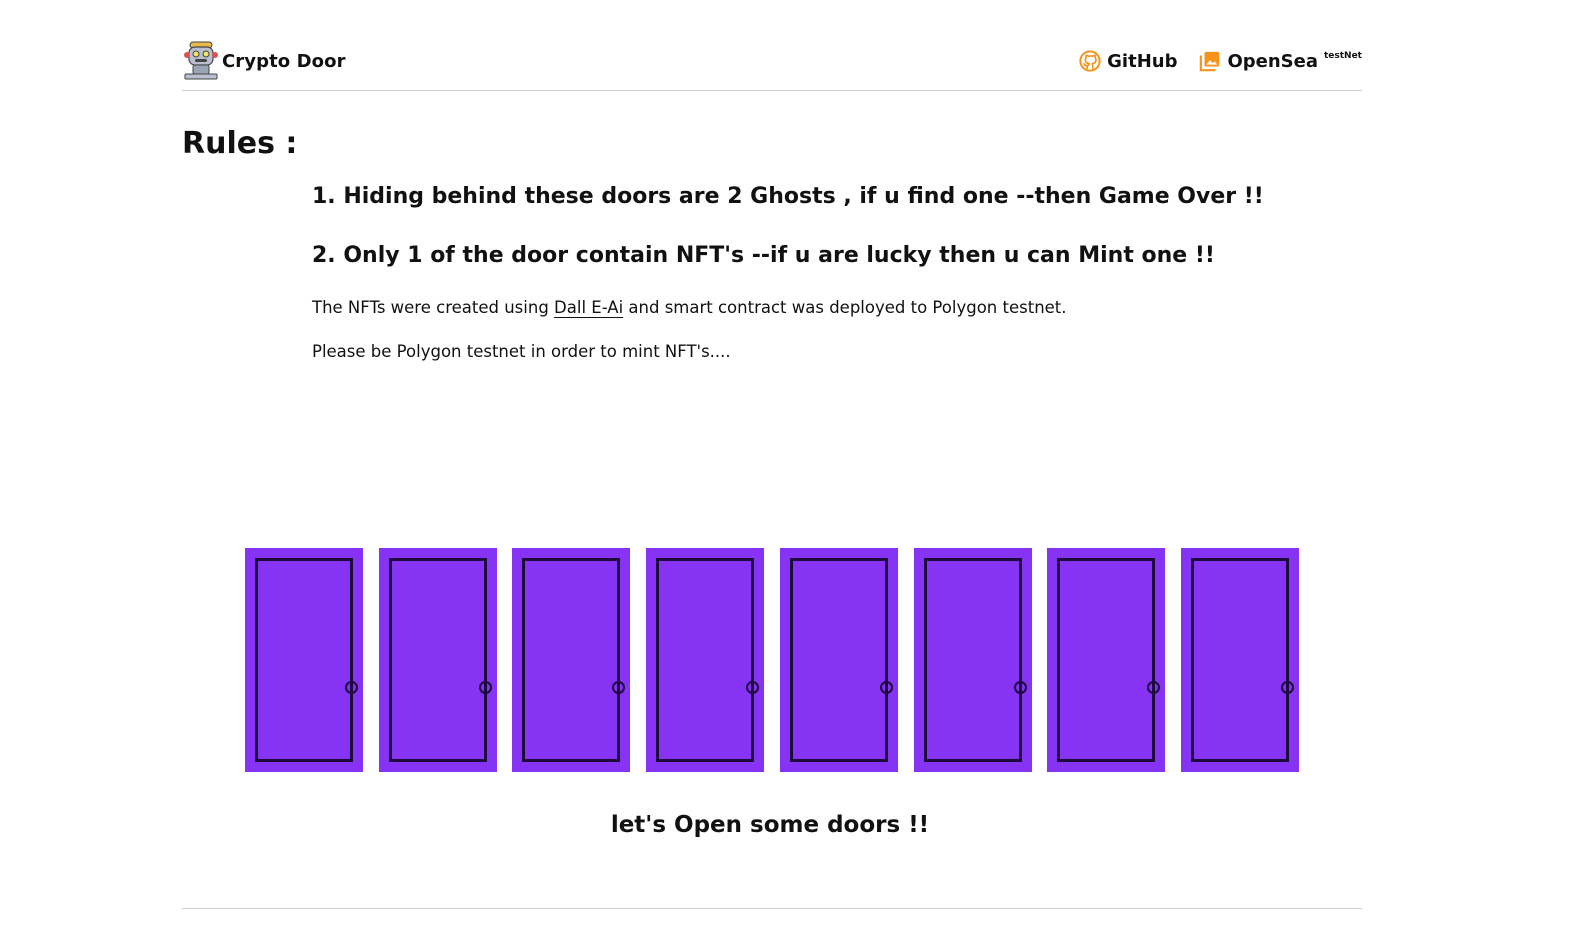  What do you see at coordinates (772, 65) in the screenshot?
I see `header: Crypto Door GitHub OpenSea testNet` at bounding box center [772, 65].